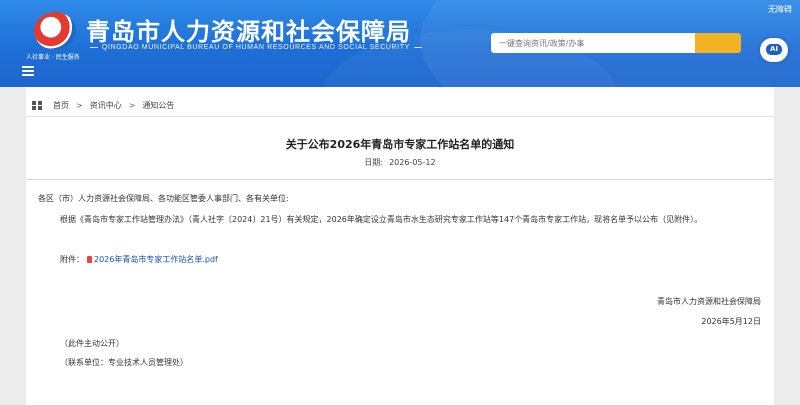 The width and height of the screenshot is (800, 405). Describe the element at coordinates (593, 43) in the screenshot. I see `search-input` at that location.